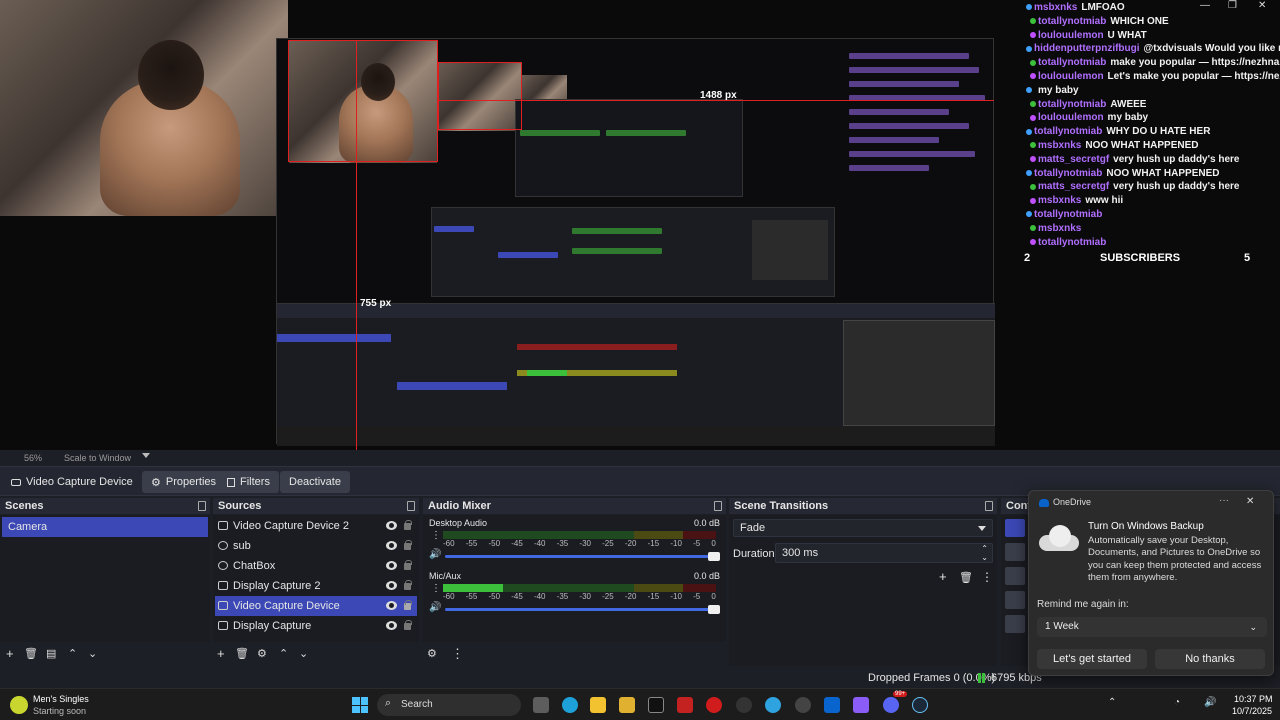 This screenshot has height=720, width=1280. Describe the element at coordinates (51, 654) in the screenshot. I see `scene-filter-icon: ▤` at that location.